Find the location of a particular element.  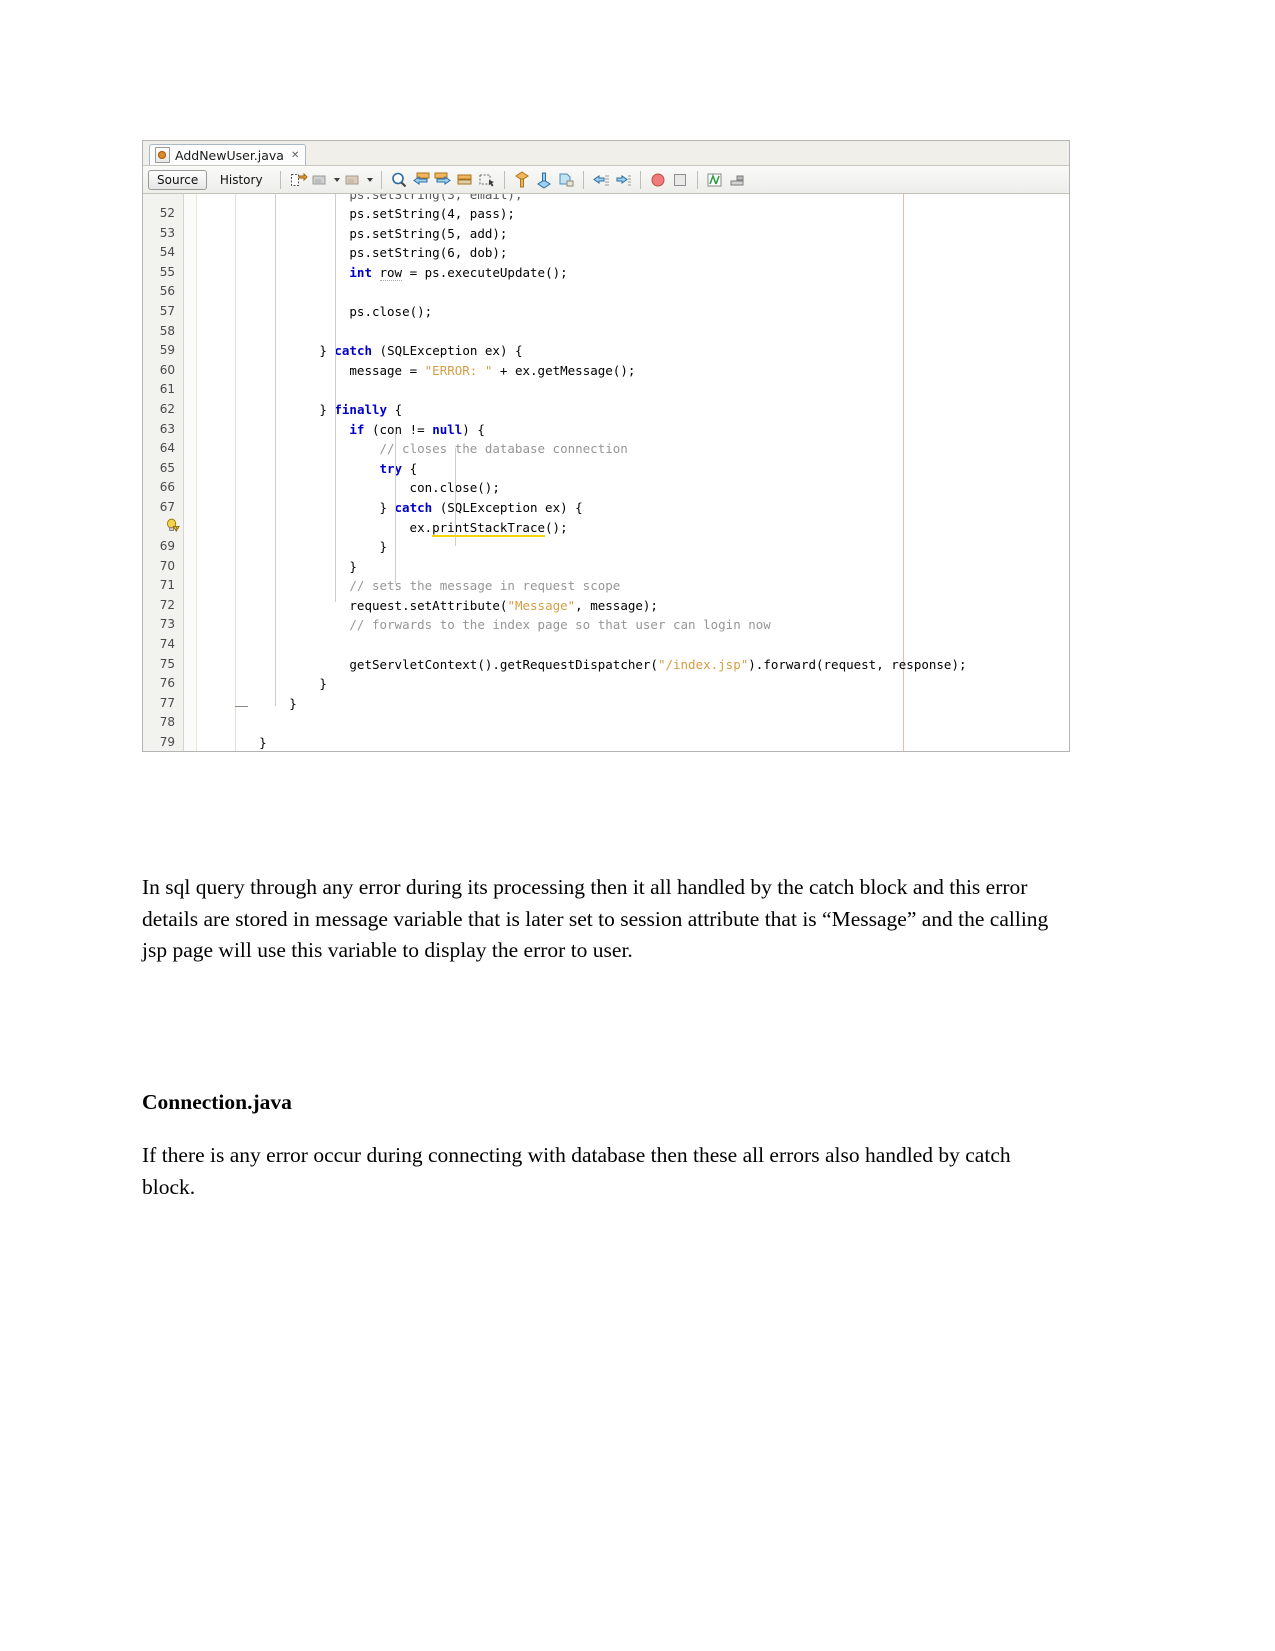

code-line: 57 ps.close(); is located at coordinates (606, 312).